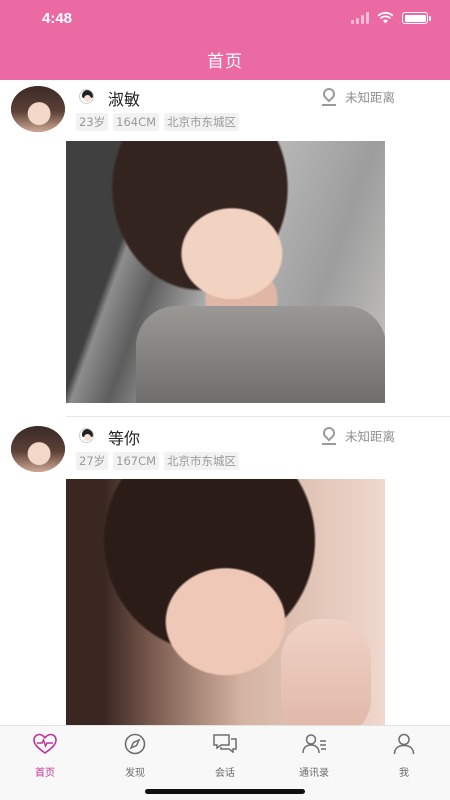  I want to click on compass-icon, so click(135, 744).